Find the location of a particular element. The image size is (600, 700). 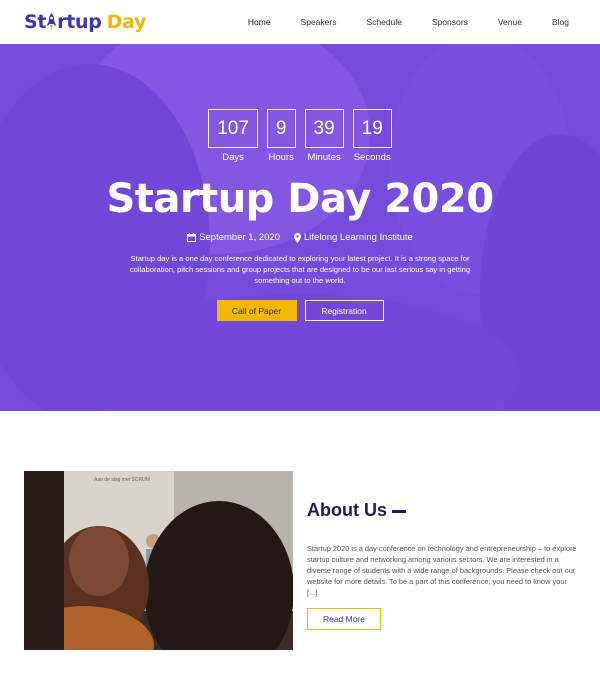

countdown-timer: 107 Days 9 Hours 39 Minutes 19 Seconds is located at coordinates (300, 136).